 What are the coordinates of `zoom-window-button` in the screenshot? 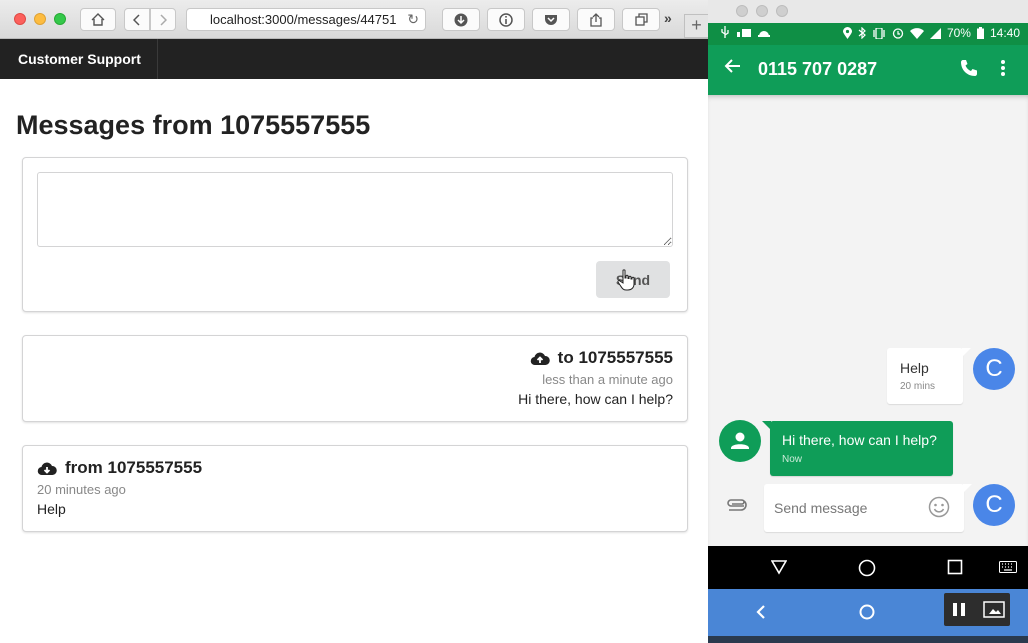 It's located at (60, 19).